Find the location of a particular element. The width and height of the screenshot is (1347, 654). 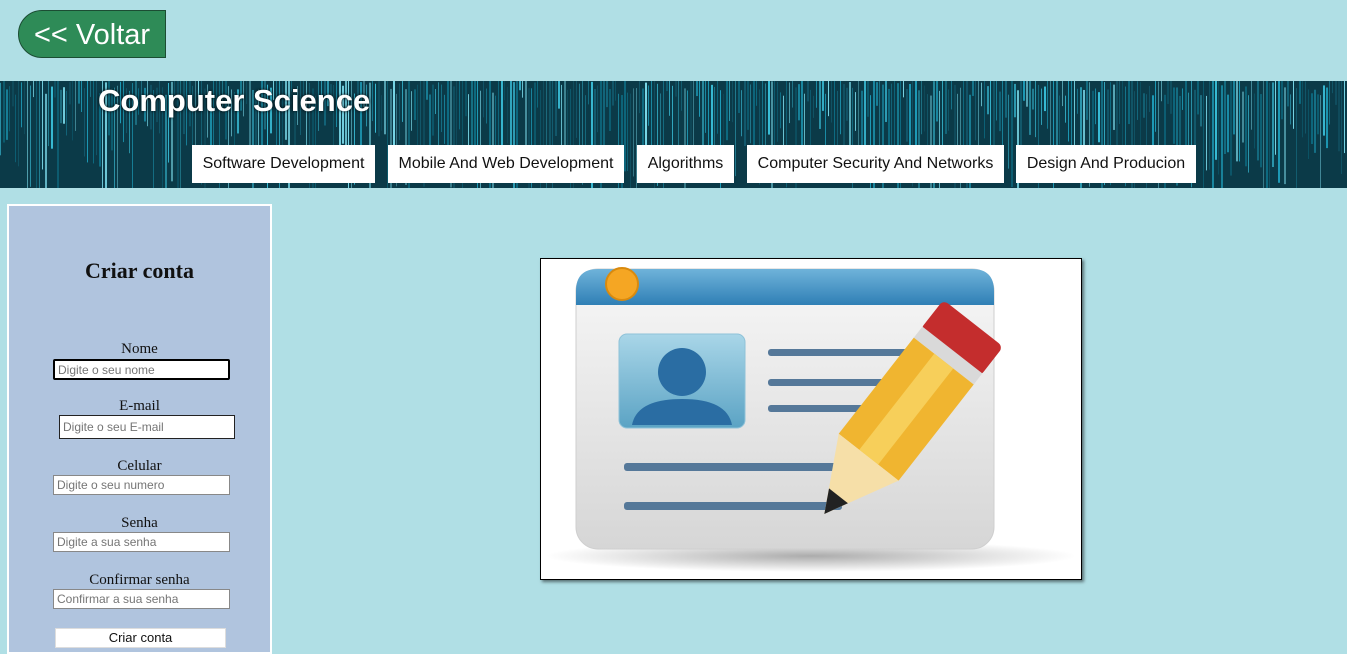

password-input is located at coordinates (141, 542).